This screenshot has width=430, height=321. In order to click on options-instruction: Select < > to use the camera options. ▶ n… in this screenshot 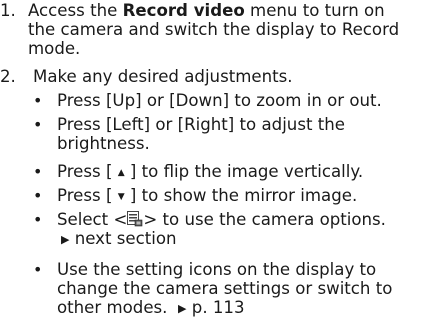, I will do `click(221, 229)`.